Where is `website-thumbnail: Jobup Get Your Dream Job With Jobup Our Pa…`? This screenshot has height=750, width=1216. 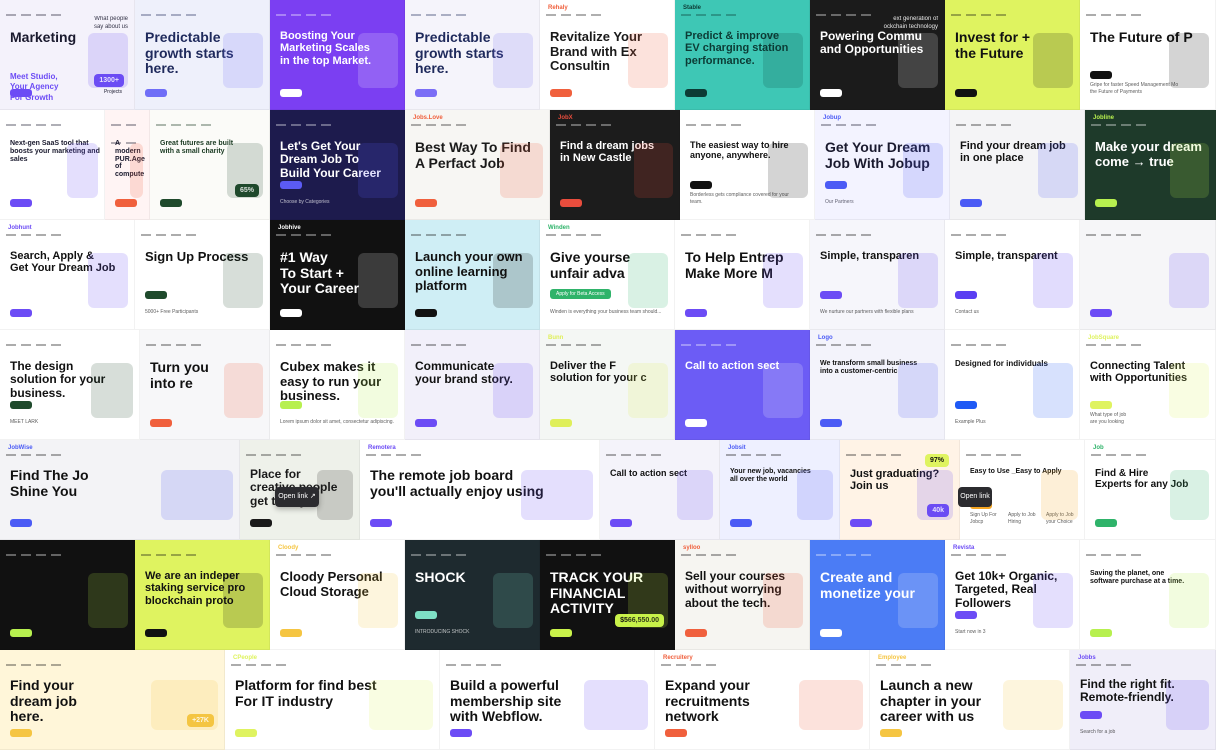 website-thumbnail: Jobup Get Your Dream Job With Jobup Our Pa… is located at coordinates (882, 165).